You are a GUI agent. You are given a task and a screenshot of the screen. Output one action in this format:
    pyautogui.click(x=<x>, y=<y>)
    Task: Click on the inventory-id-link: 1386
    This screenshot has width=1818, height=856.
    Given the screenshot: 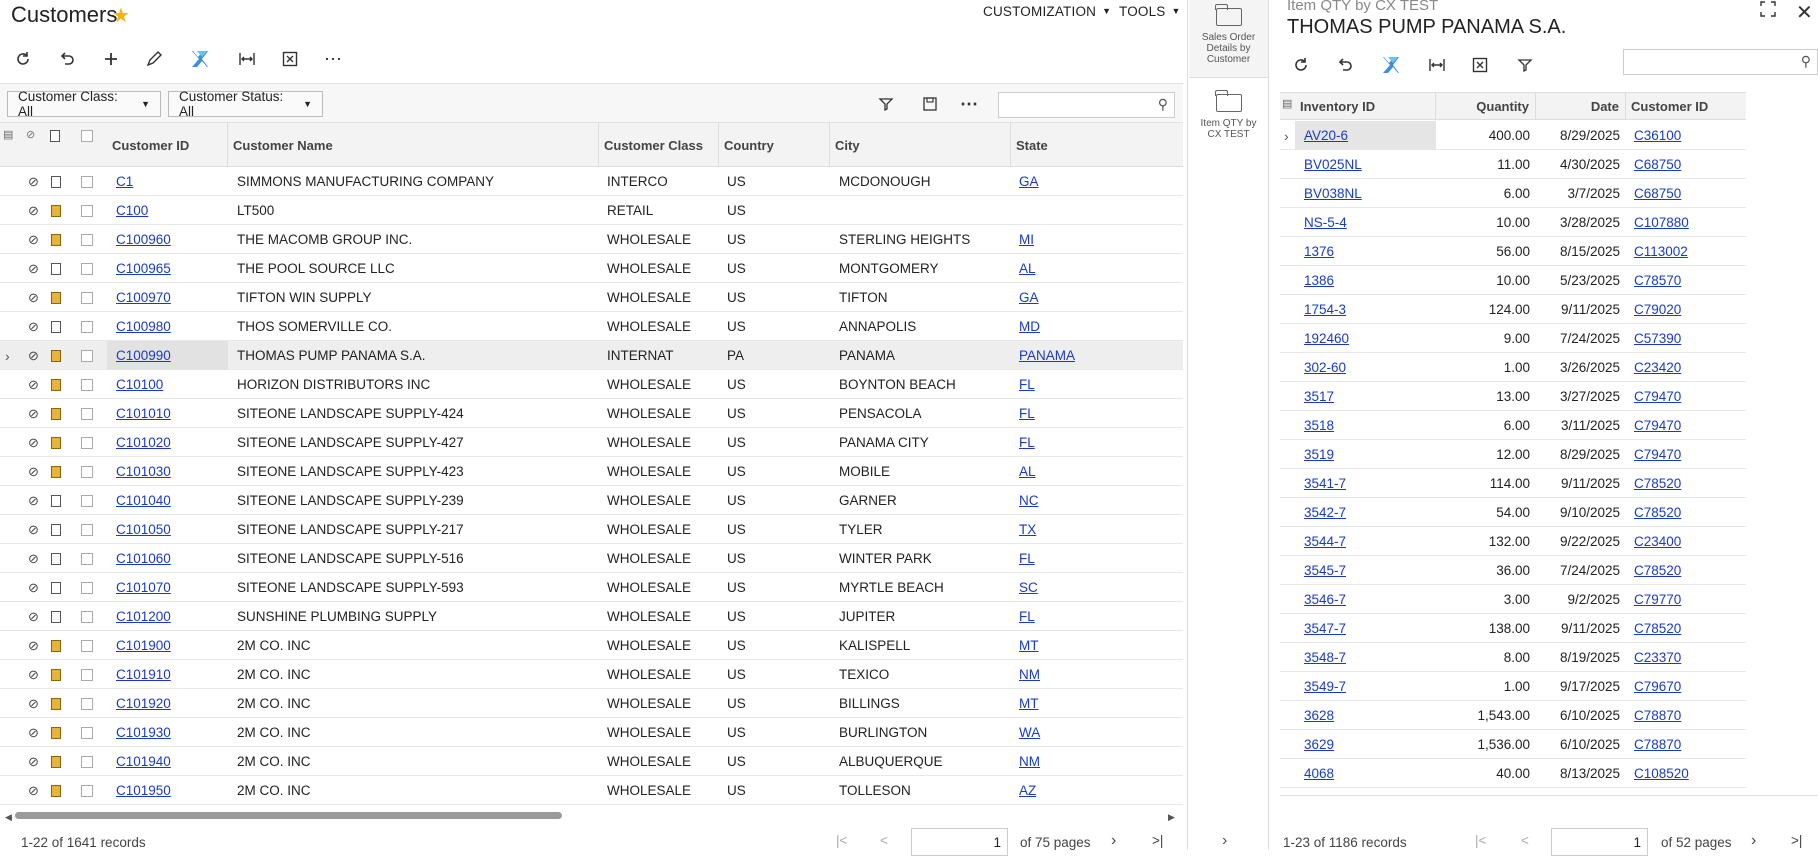 What is the action you would take?
    pyautogui.click(x=1319, y=280)
    